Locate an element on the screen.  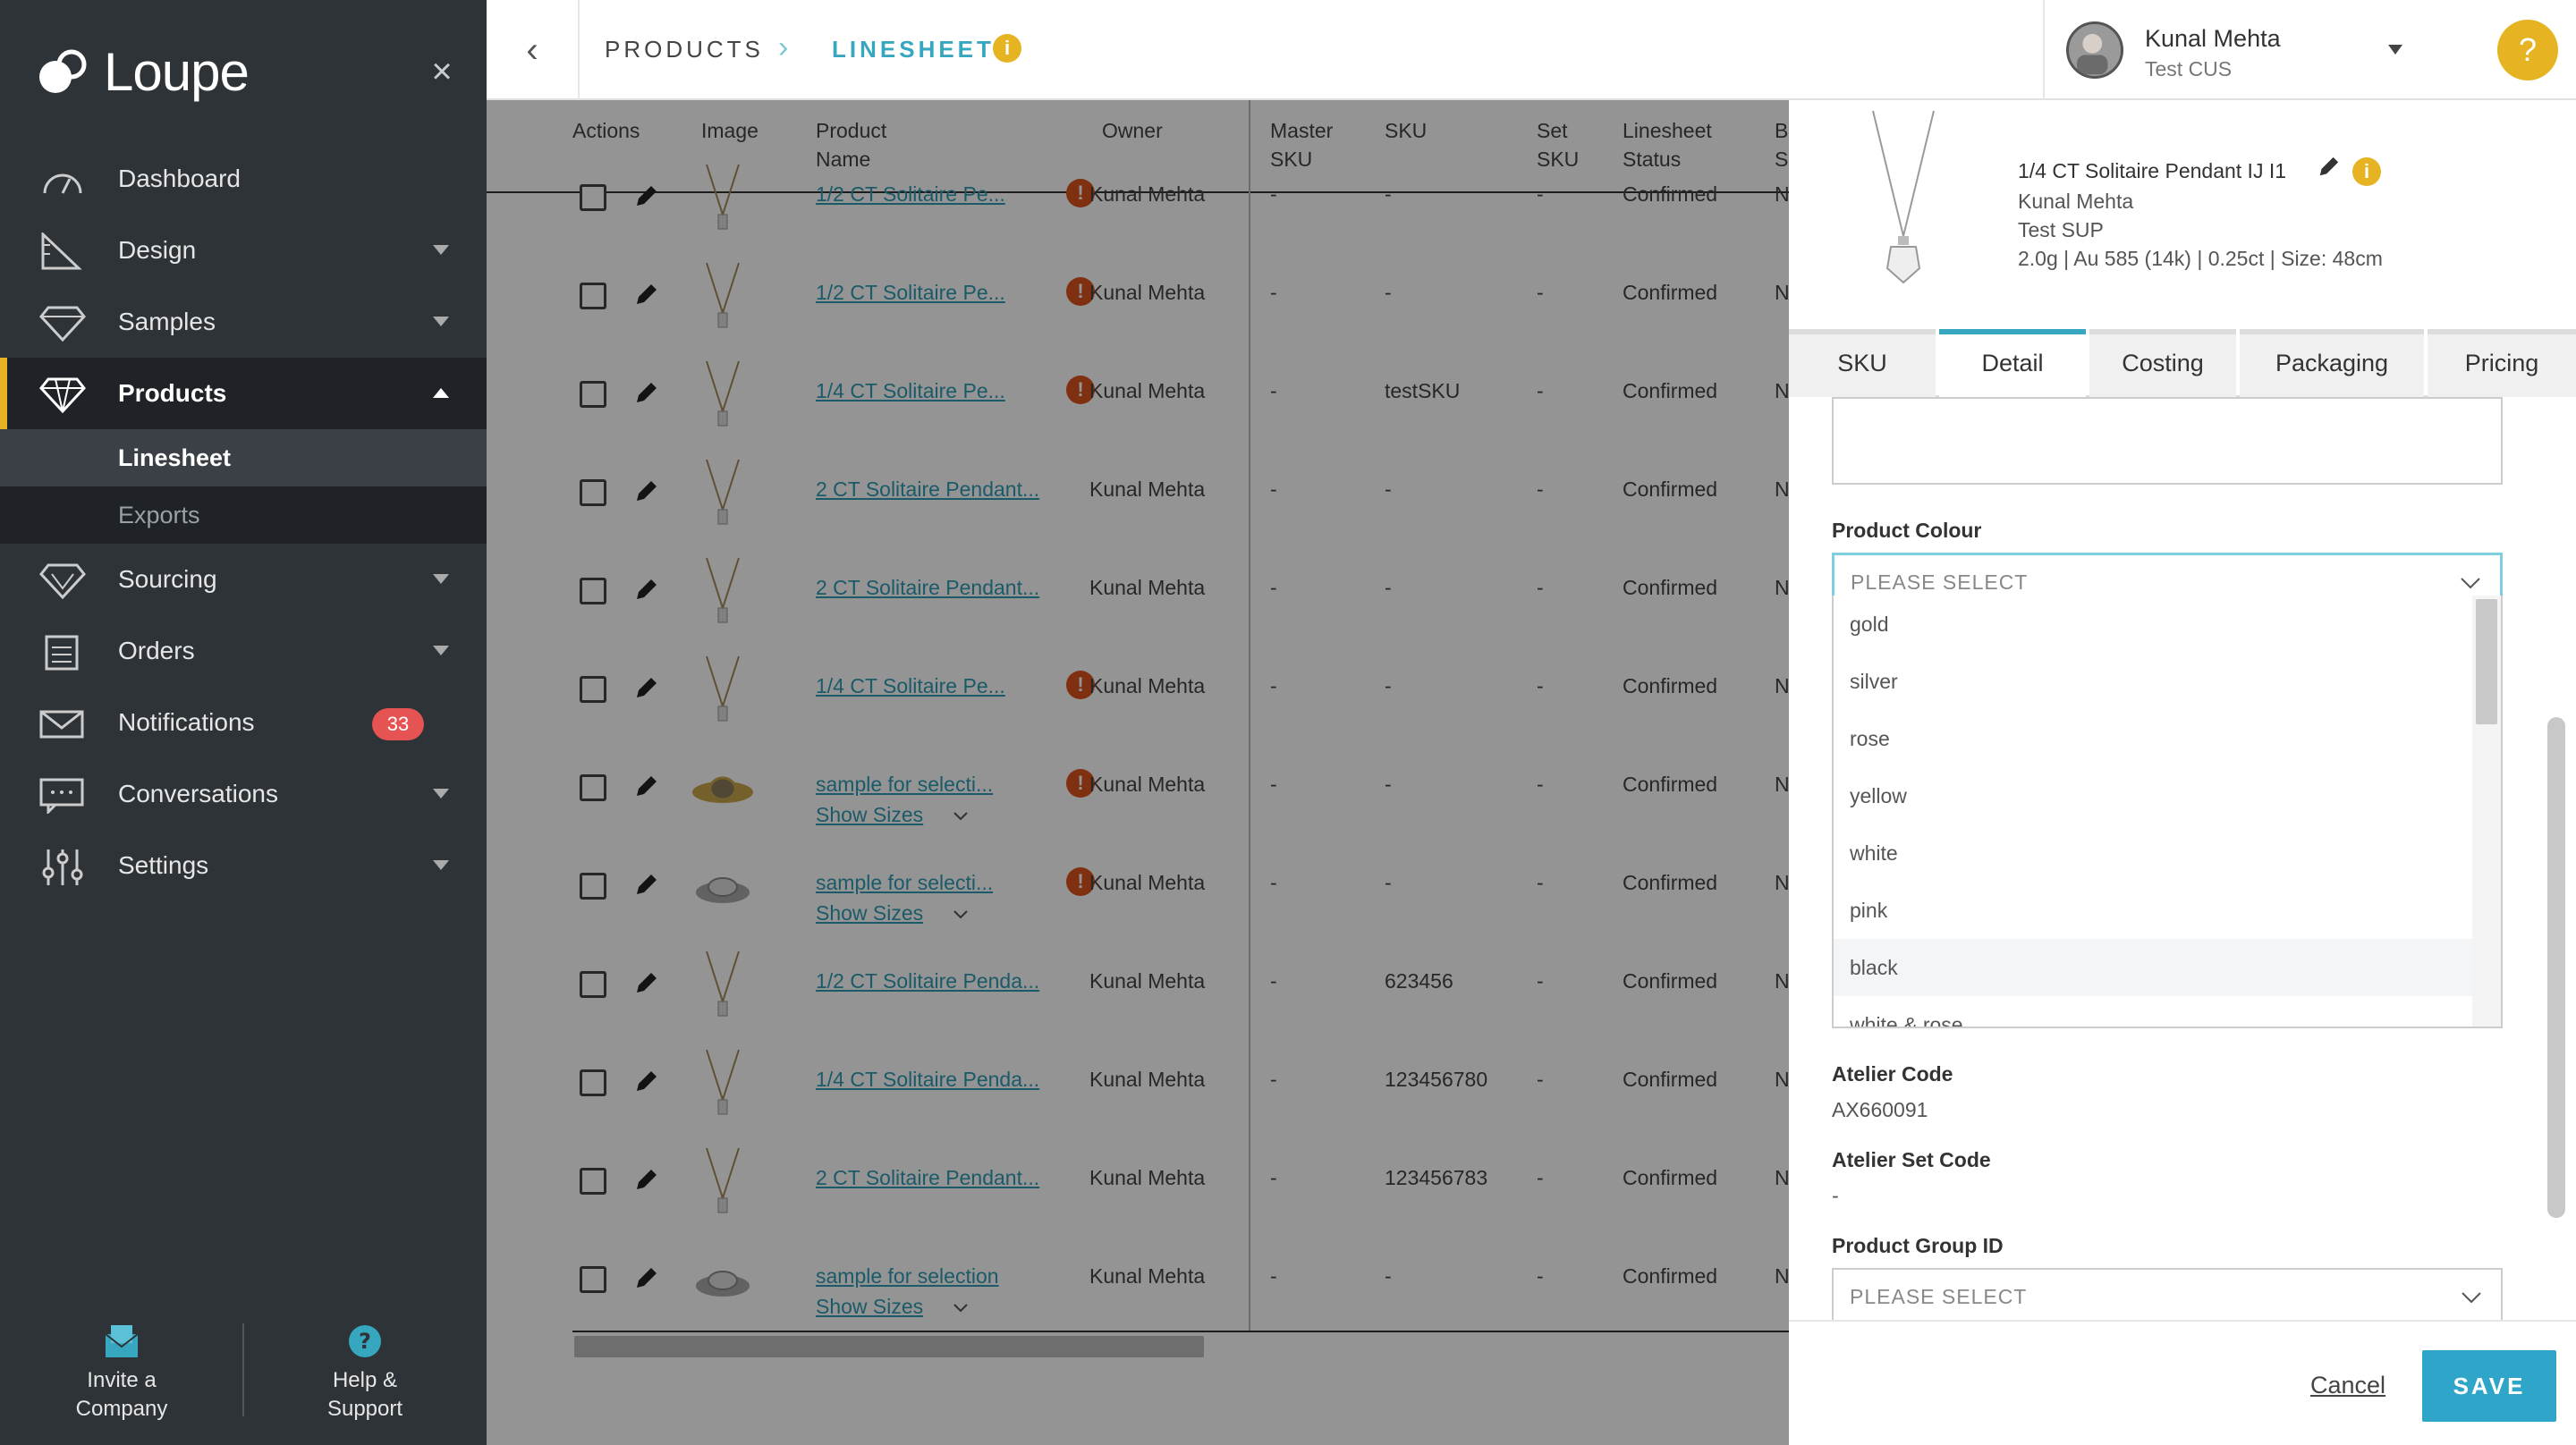
sidebar-item-conversations: Conversations is located at coordinates (243, 794).